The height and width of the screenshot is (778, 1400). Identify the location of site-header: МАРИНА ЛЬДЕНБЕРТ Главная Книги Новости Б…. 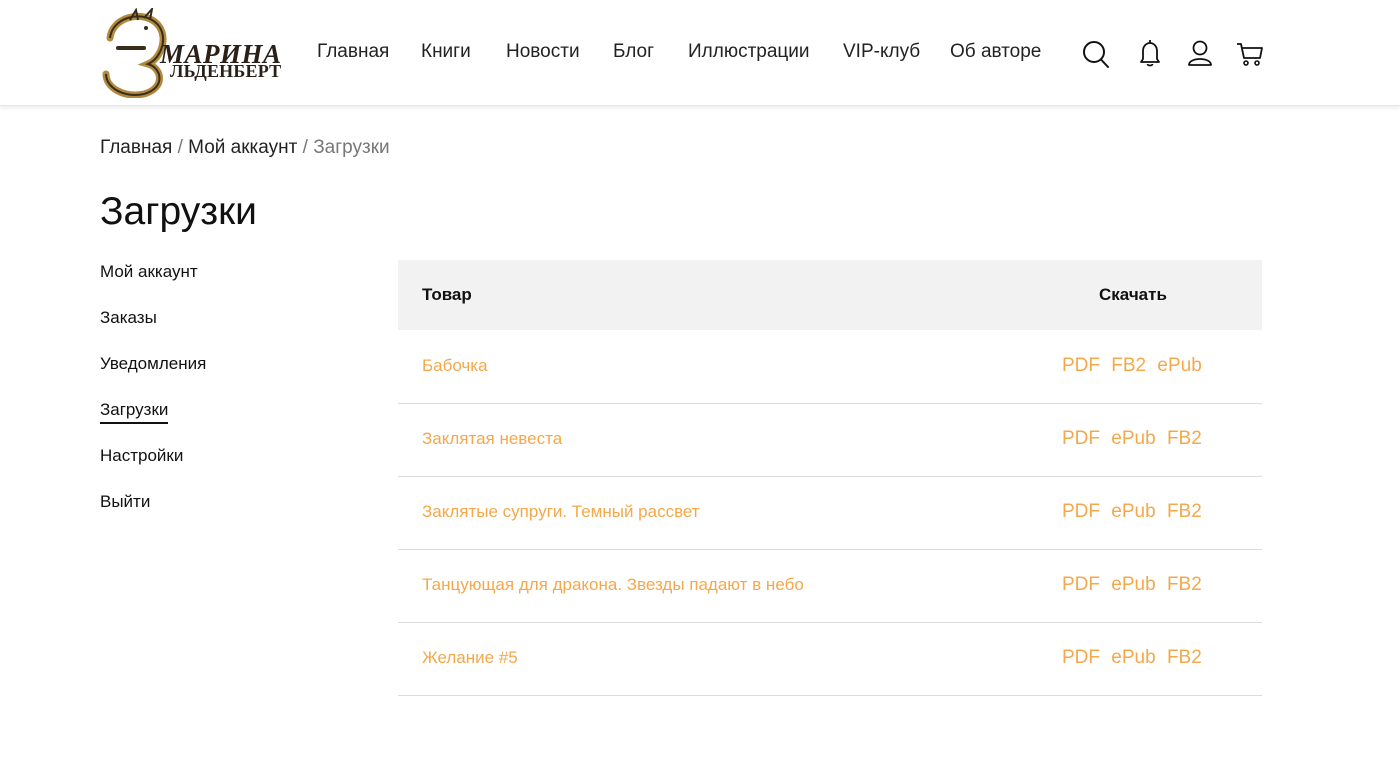
(700, 53).